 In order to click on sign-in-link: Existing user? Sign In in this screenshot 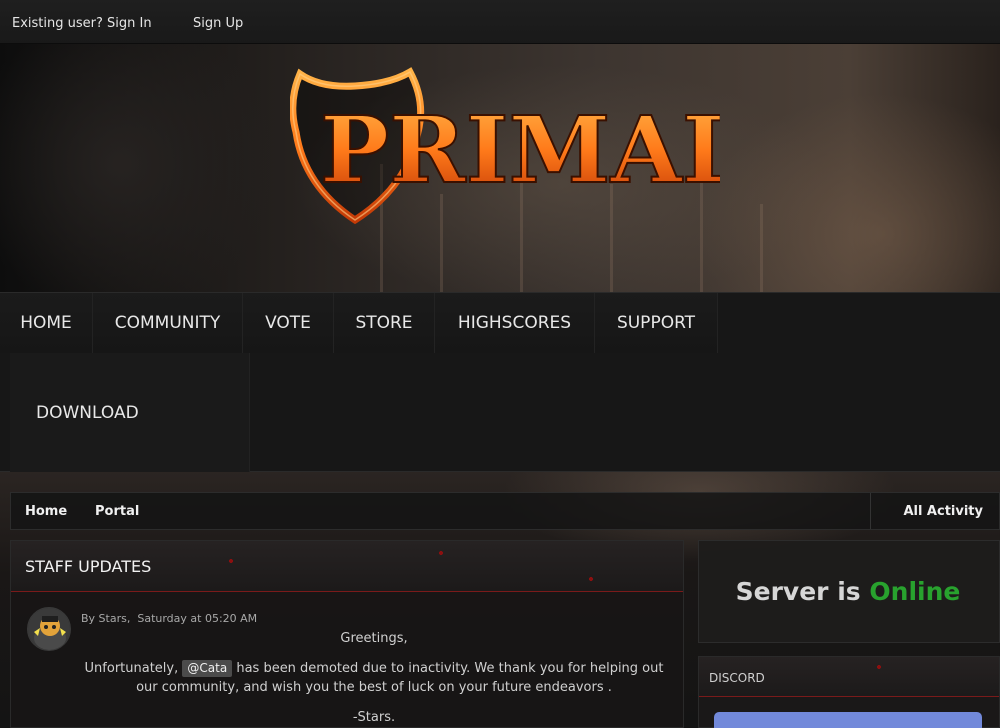, I will do `click(82, 23)`.